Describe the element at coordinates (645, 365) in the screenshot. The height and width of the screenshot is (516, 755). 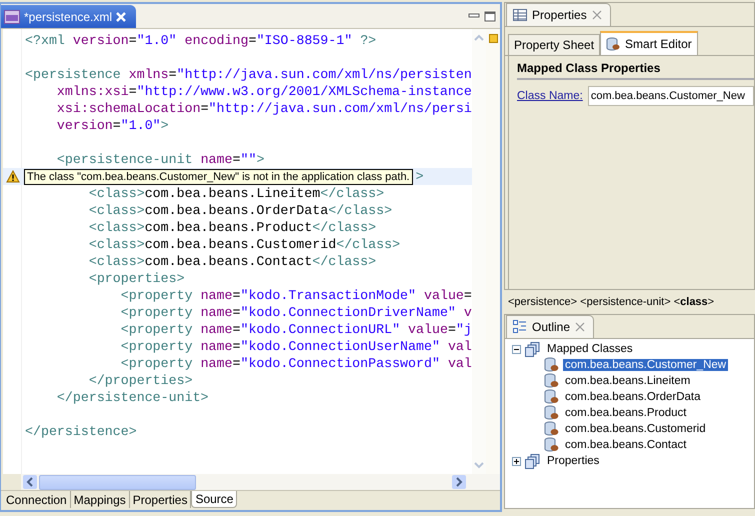
I see `tree-item: com.bea.beans.Customer_New` at that location.